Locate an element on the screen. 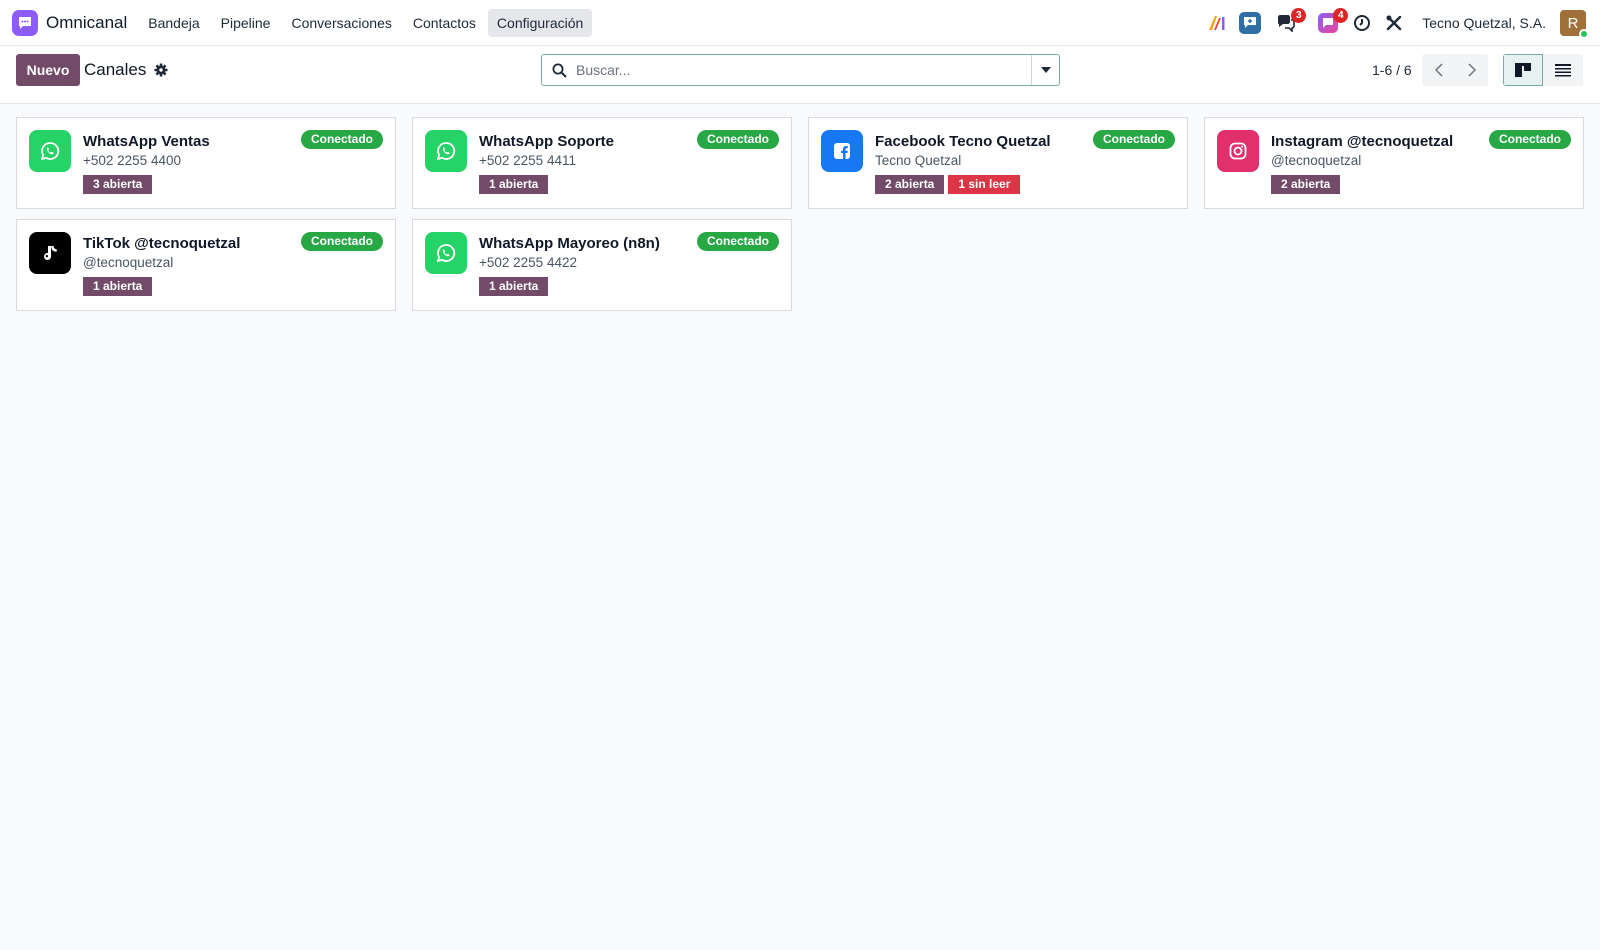 Image resolution: width=1600 pixels, height=950 pixels. list-view-button is located at coordinates (1563, 70).